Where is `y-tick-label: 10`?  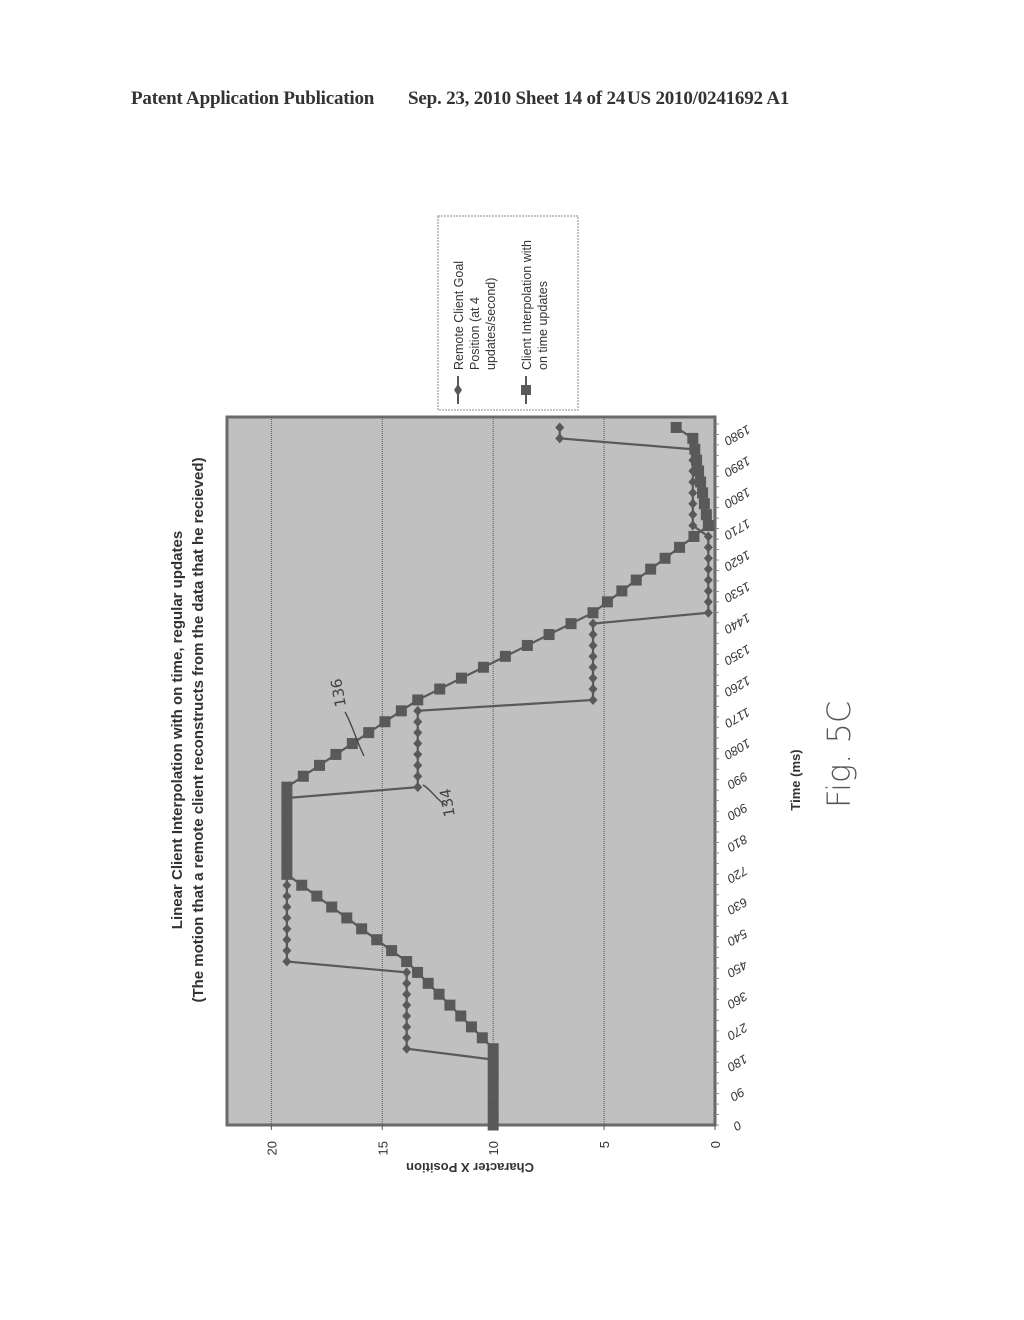
y-tick-label: 10 is located at coordinates (493, 1148).